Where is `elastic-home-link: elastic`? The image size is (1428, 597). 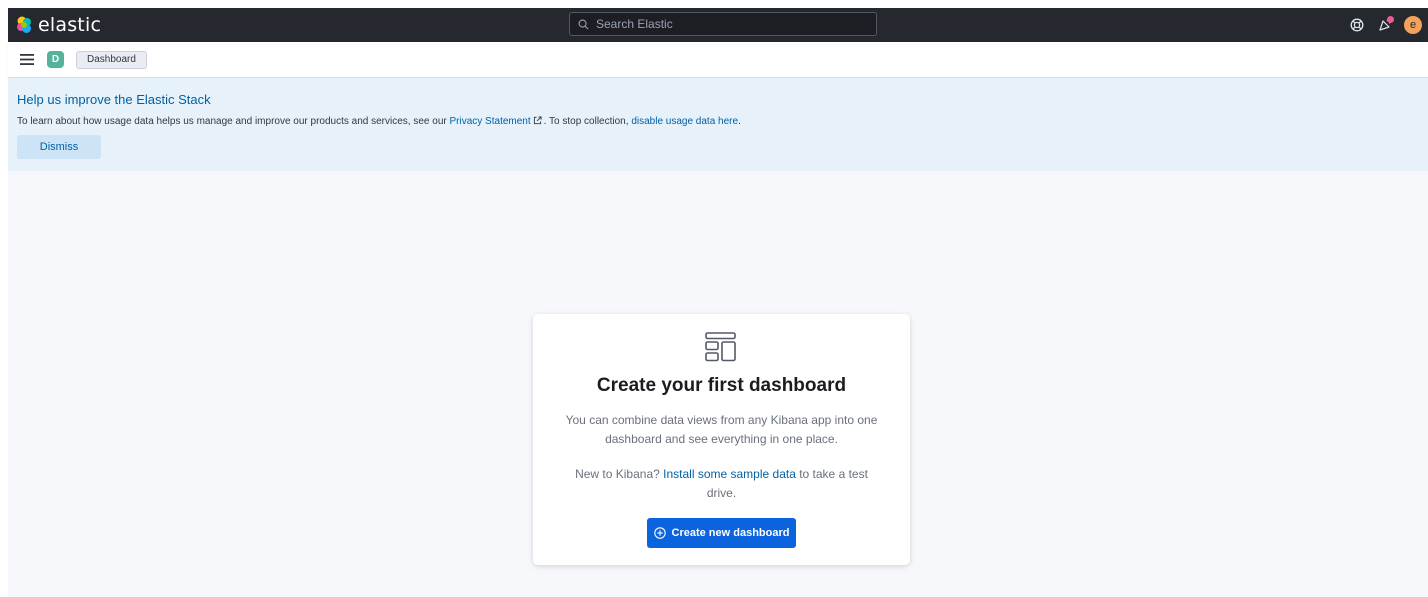 elastic-home-link: elastic is located at coordinates (58, 25).